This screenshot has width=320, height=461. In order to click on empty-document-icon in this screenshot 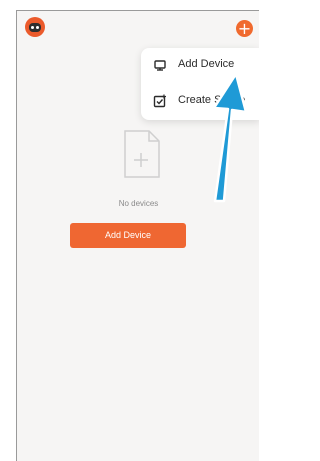, I will do `click(141, 154)`.